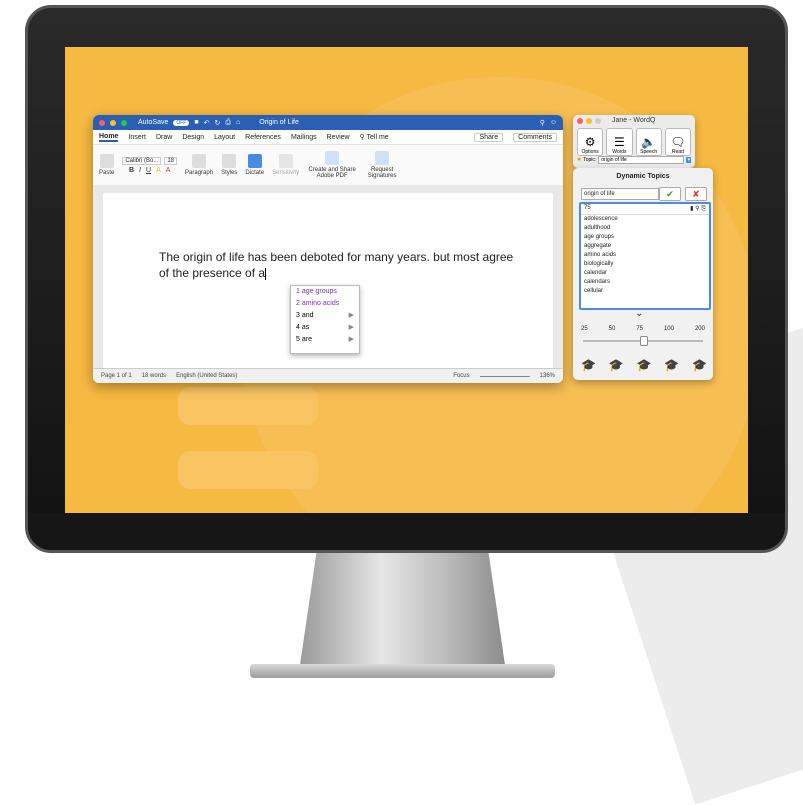 This screenshot has height=805, width=803. Describe the element at coordinates (696, 194) in the screenshot. I see `reject-button: ✘` at that location.